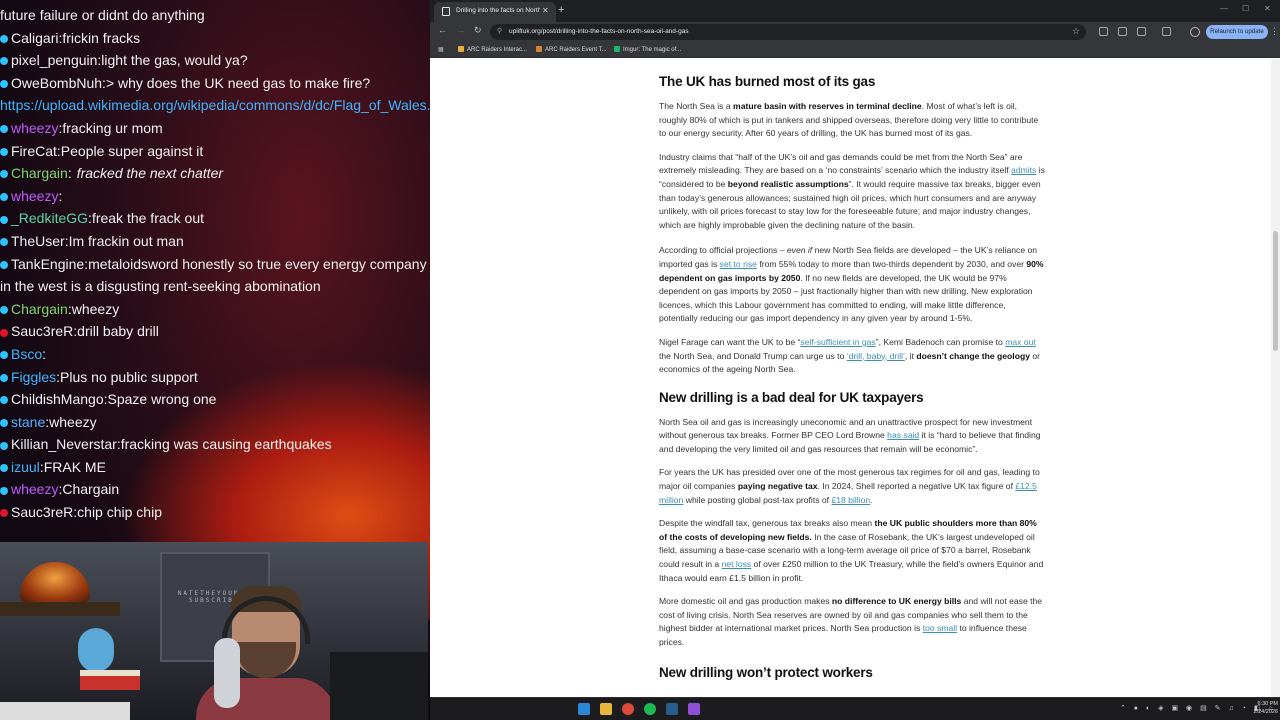 The width and height of the screenshot is (1280, 720). I want to click on extension-icon, so click(1103, 31).